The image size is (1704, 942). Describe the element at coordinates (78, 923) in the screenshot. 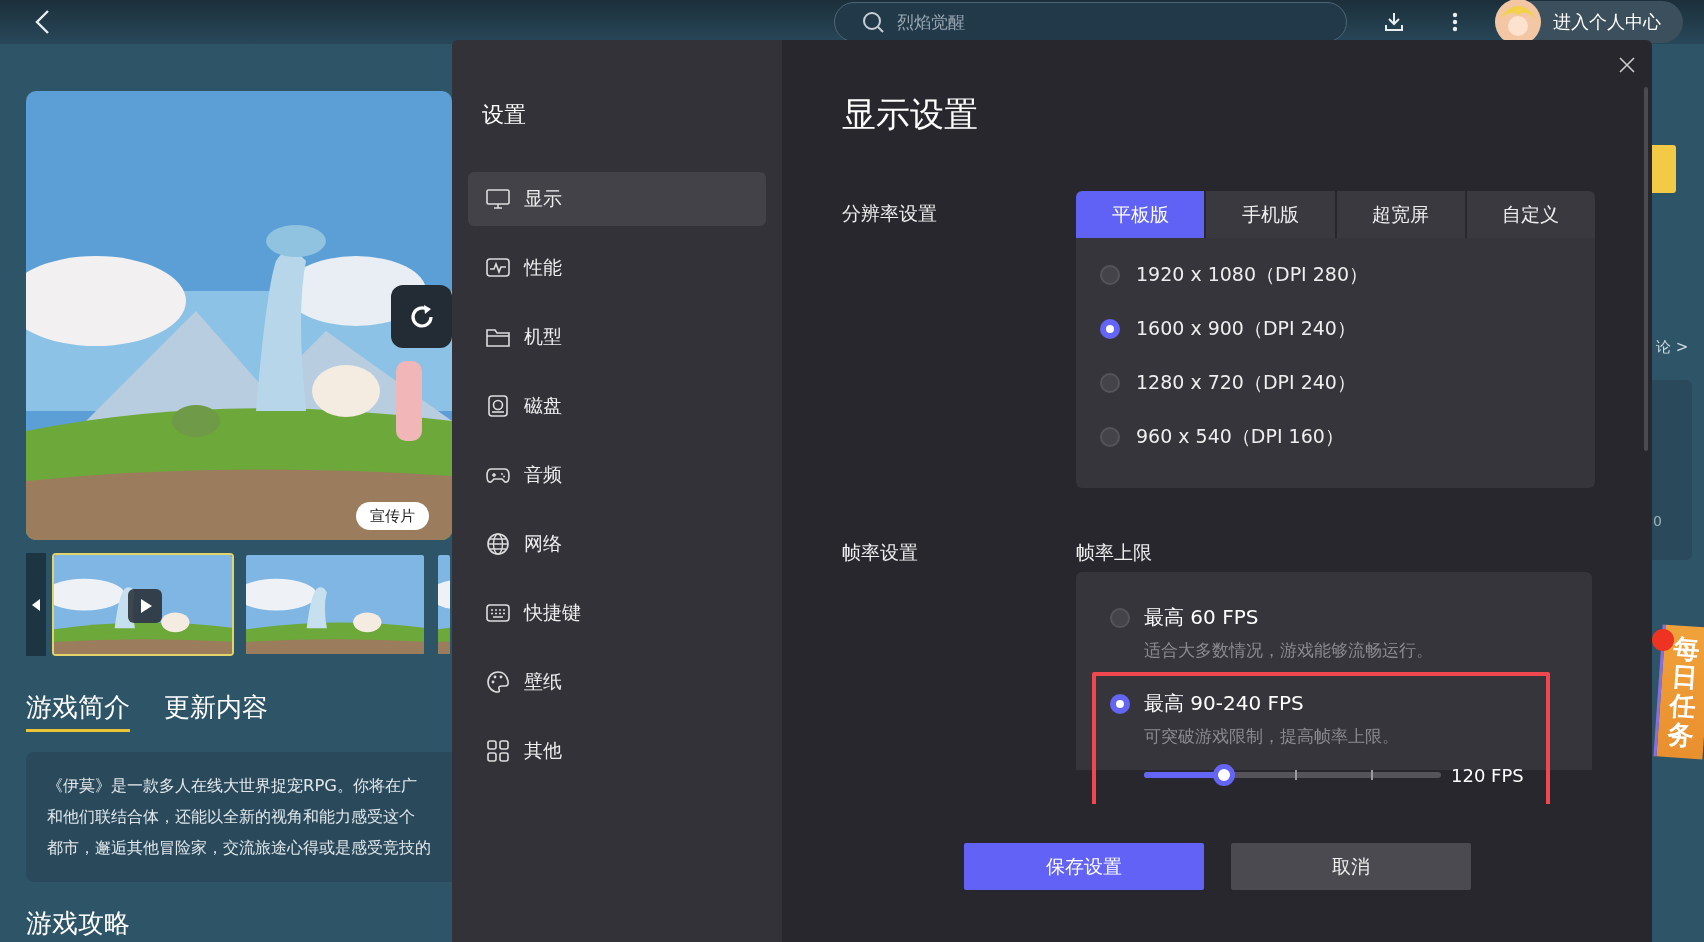

I see `section-title: 游戏攻略` at that location.